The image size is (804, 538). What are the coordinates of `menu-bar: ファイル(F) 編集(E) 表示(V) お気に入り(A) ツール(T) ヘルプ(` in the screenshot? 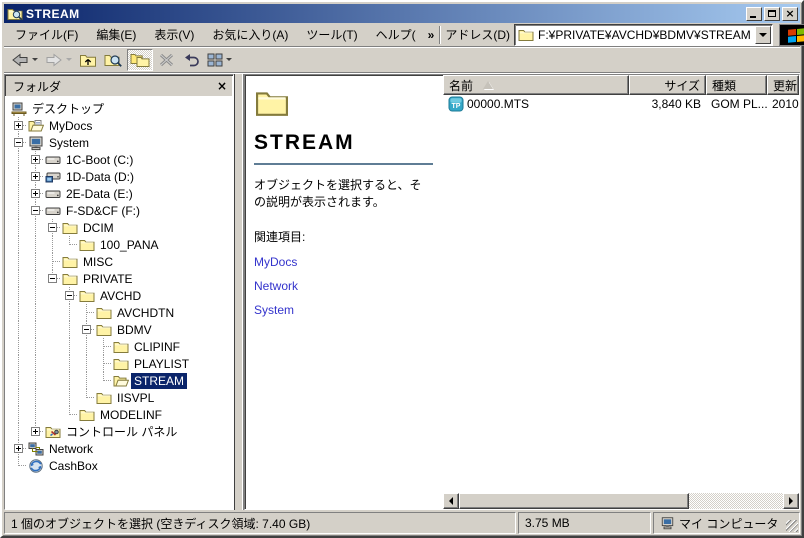 It's located at (215, 34).